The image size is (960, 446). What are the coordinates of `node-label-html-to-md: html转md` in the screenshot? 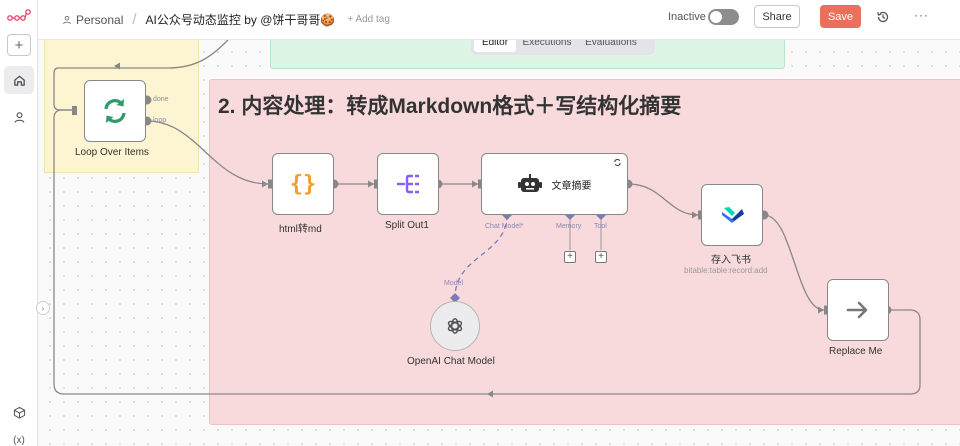 It's located at (300, 229).